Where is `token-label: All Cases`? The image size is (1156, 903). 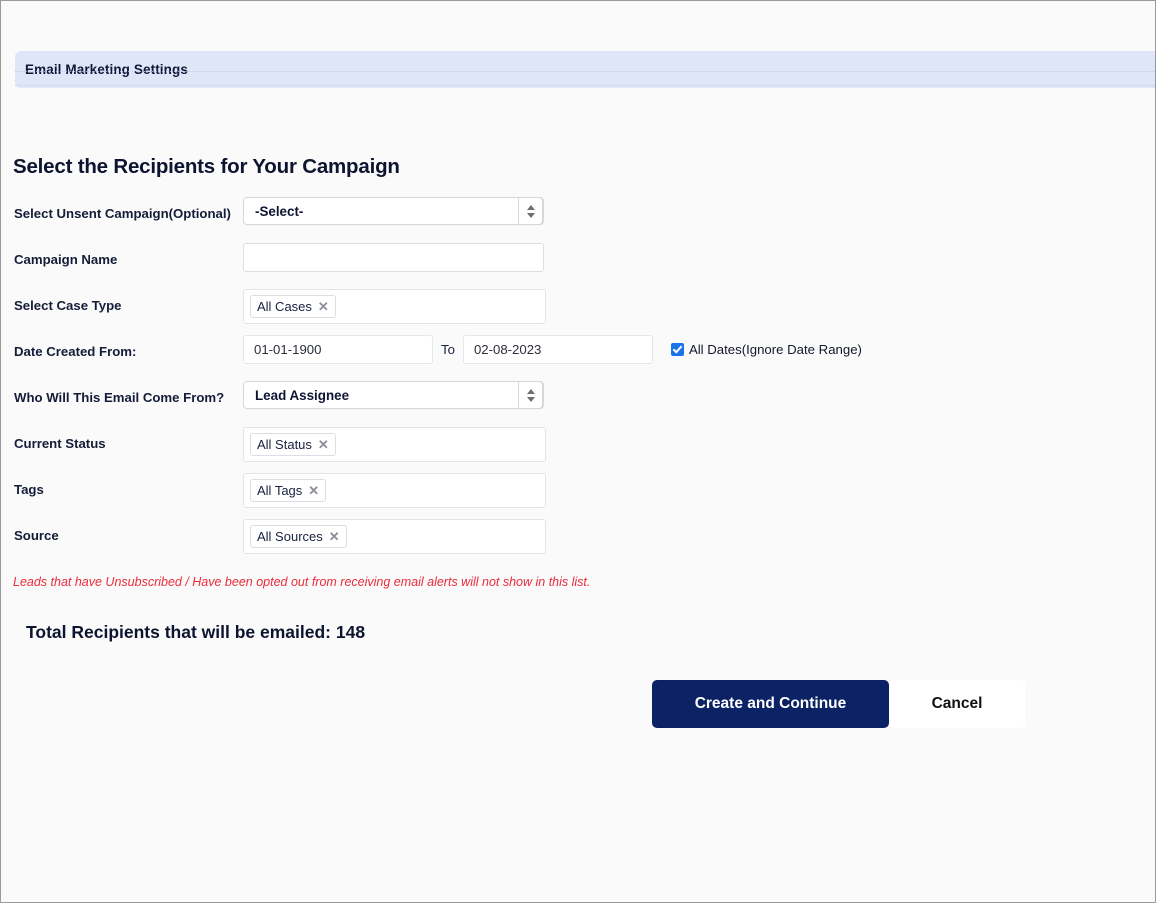
token-label: All Cases is located at coordinates (284, 306).